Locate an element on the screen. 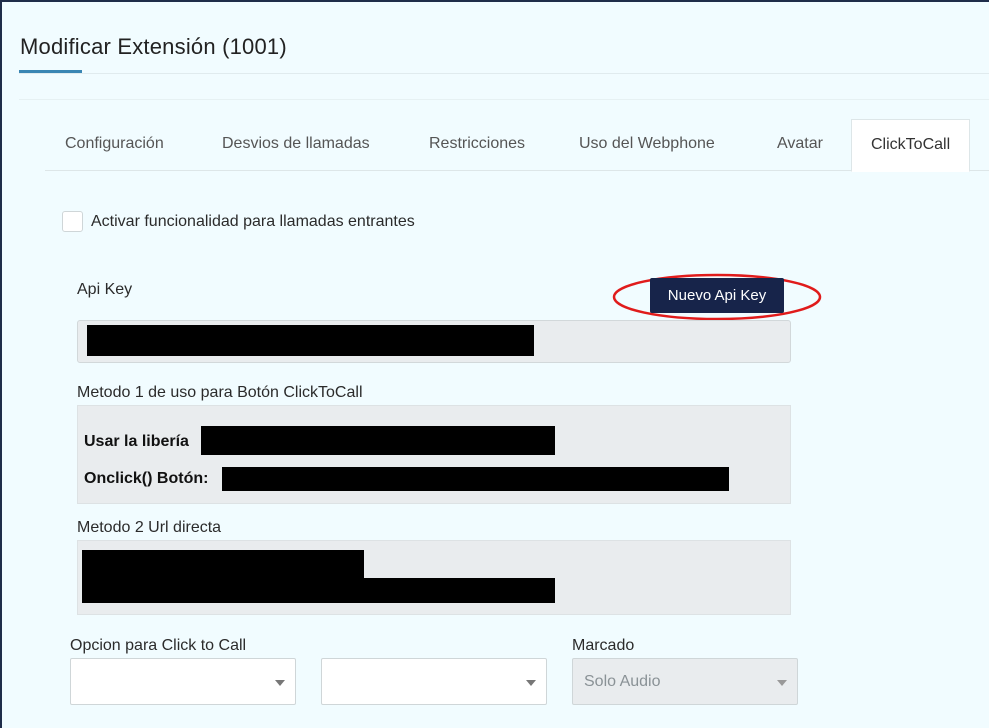 The height and width of the screenshot is (728, 989). redacted-url-line1 is located at coordinates (223, 564).